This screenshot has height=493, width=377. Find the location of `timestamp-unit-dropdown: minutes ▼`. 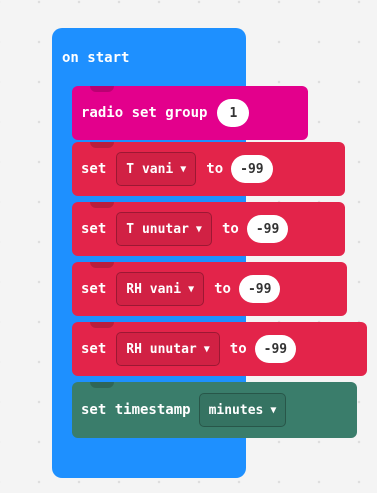

timestamp-unit-dropdown: minutes ▼ is located at coordinates (242, 410).